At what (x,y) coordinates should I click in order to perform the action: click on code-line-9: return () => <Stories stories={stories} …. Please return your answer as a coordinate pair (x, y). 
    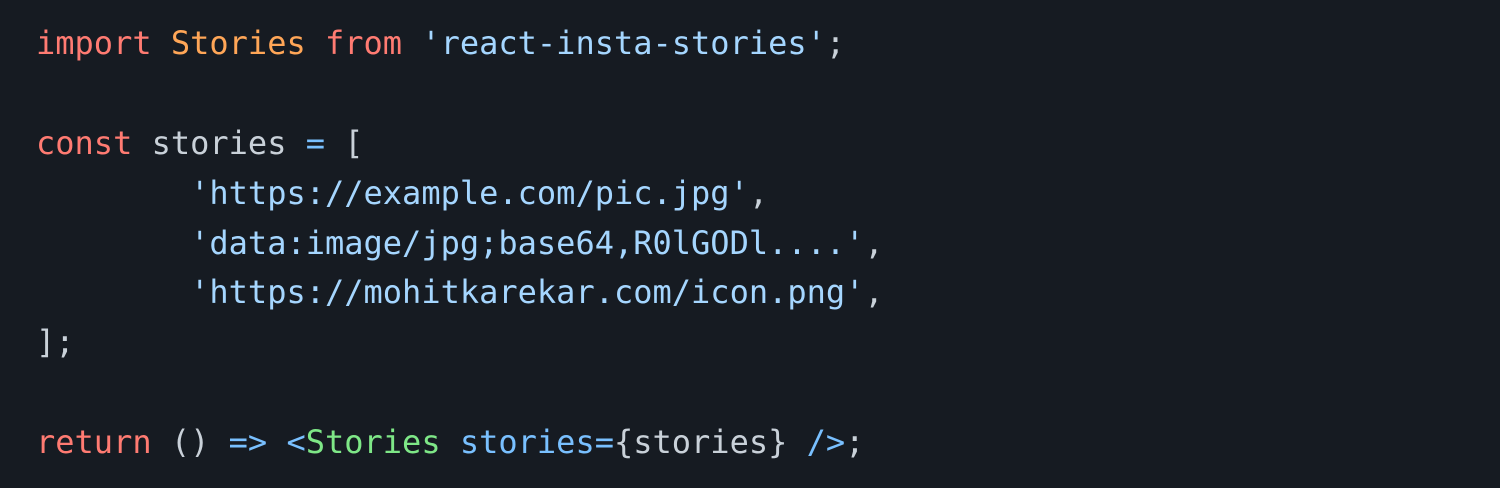
    Looking at the image, I should click on (768, 443).